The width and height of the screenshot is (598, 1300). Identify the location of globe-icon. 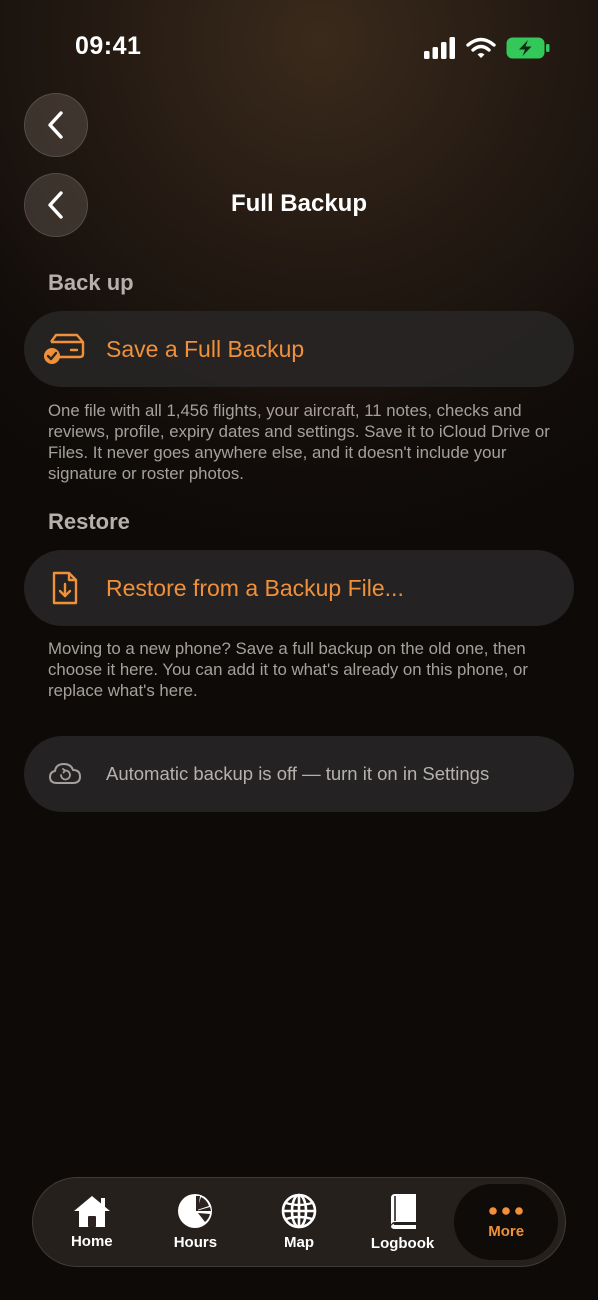
(299, 1211).